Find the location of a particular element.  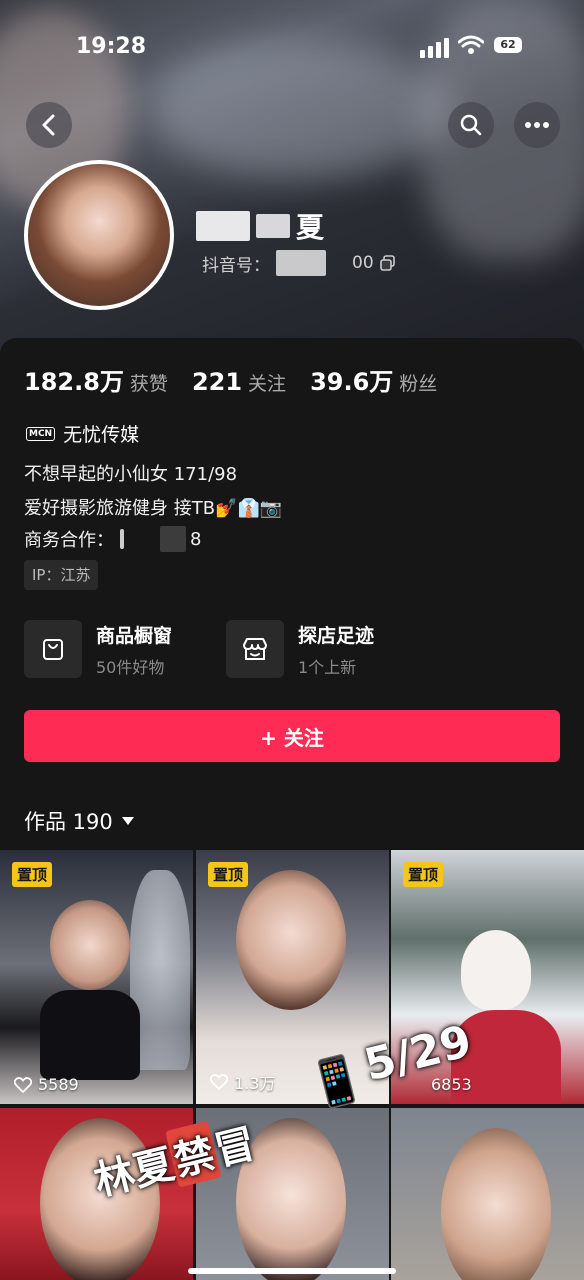

likes-counter: 5589 is located at coordinates (46, 1084).